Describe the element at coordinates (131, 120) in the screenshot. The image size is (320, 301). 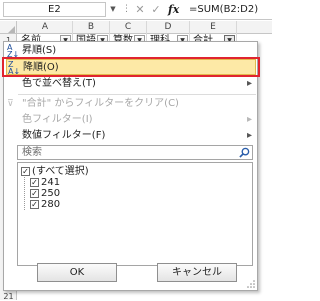
I see `menu-item-color-filter: 色フィルター(I) ▸` at that location.